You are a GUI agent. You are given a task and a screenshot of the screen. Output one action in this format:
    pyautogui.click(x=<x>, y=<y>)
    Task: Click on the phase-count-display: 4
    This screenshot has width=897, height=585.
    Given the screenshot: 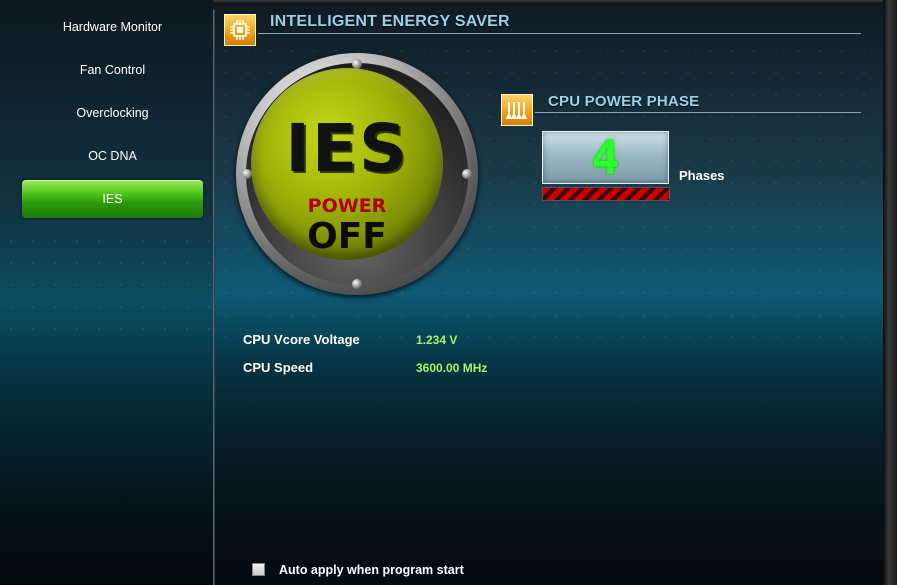 What is the action you would take?
    pyautogui.click(x=605, y=157)
    